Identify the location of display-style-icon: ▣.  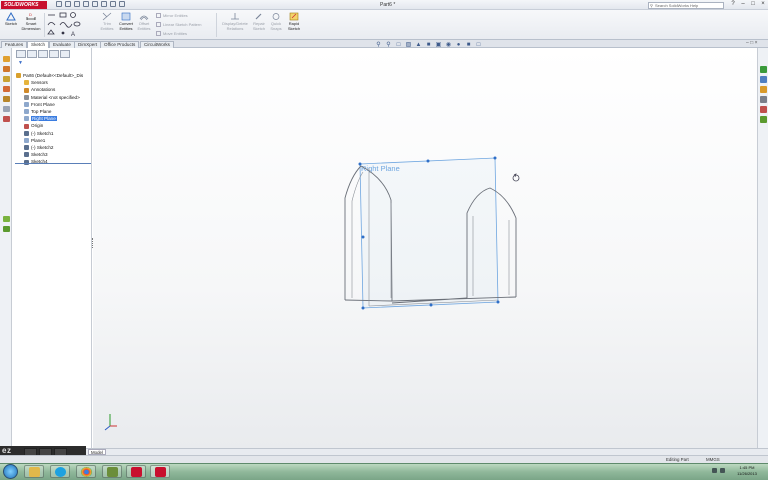
(438, 45).